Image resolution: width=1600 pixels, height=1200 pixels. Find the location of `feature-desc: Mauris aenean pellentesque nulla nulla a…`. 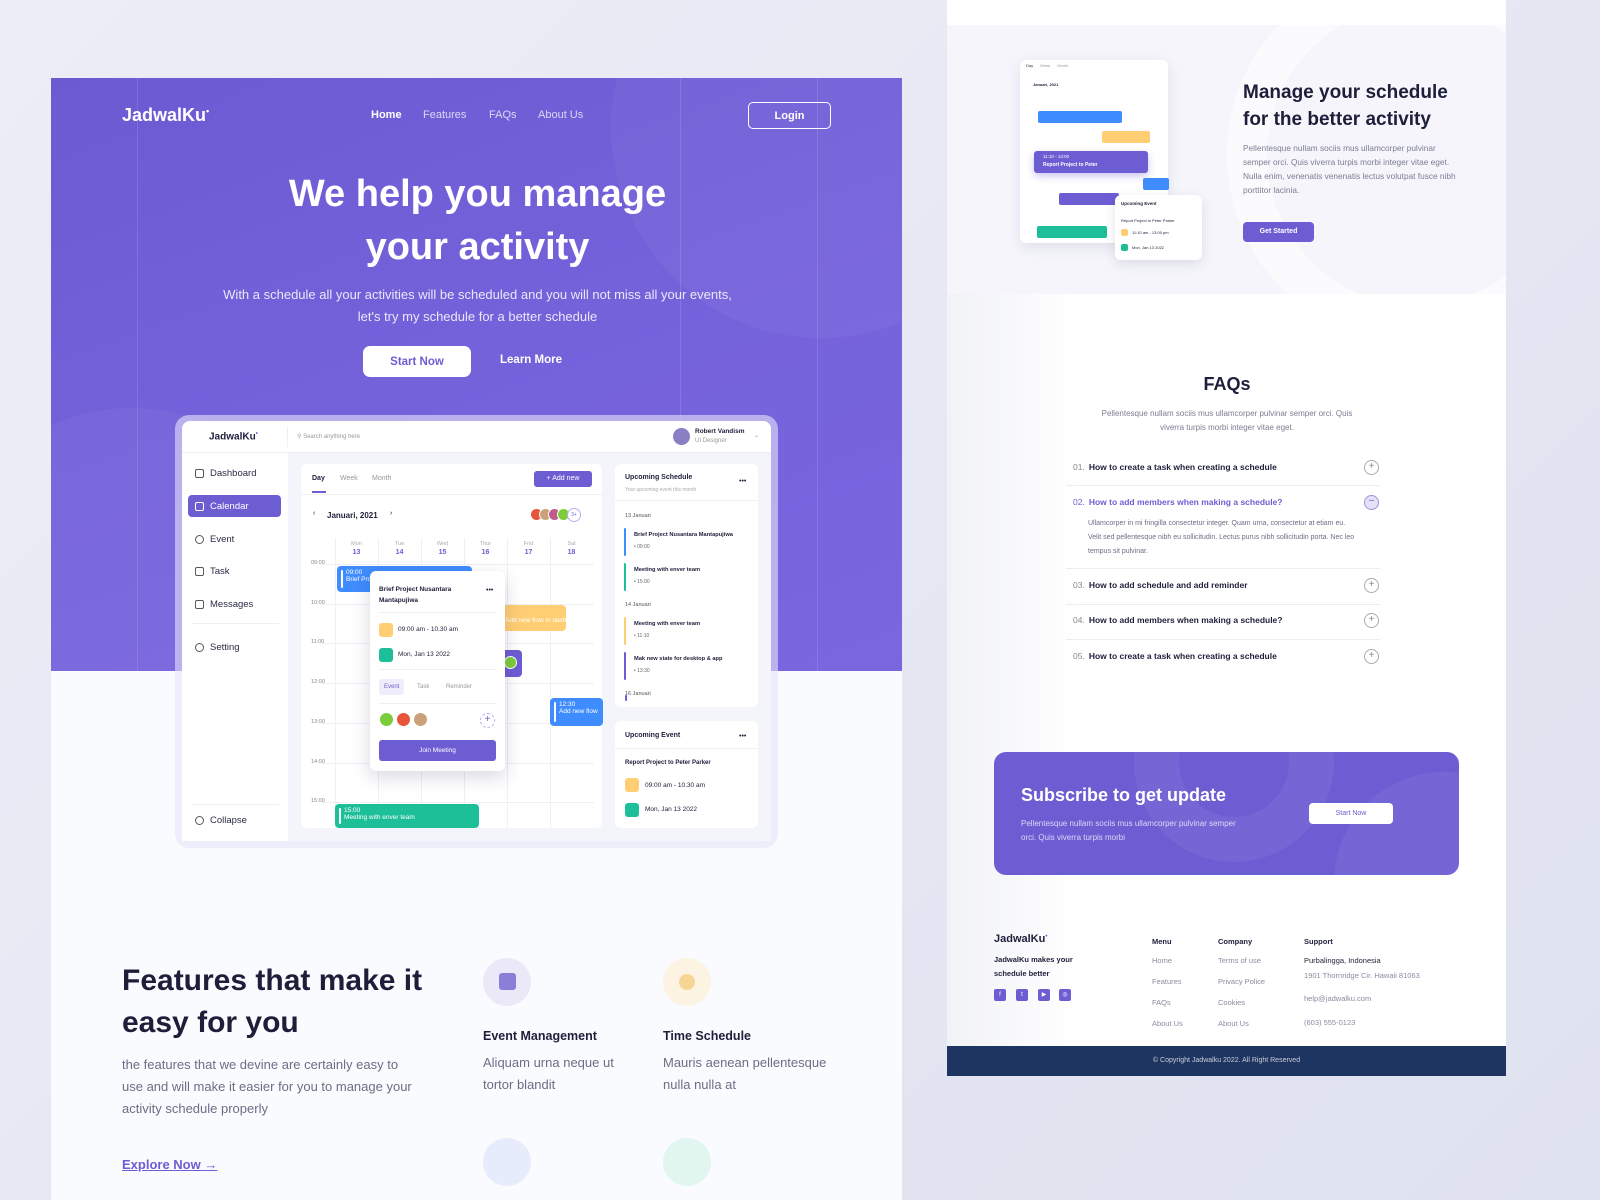

feature-desc: Mauris aenean pellentesque nulla nulla a… is located at coordinates (745, 1073).